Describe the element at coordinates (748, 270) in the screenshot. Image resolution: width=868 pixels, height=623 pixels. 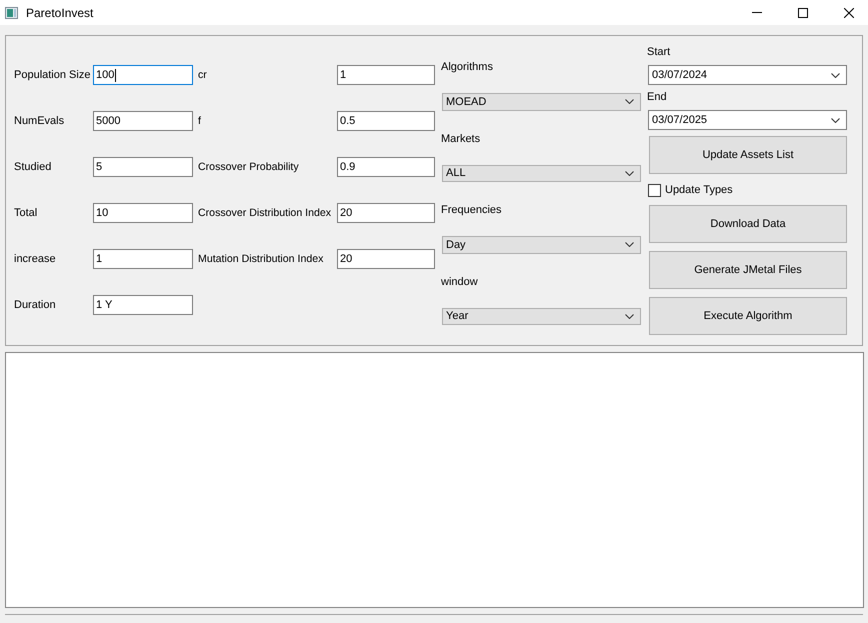
I see `action-button: Generate JMetal Files` at that location.